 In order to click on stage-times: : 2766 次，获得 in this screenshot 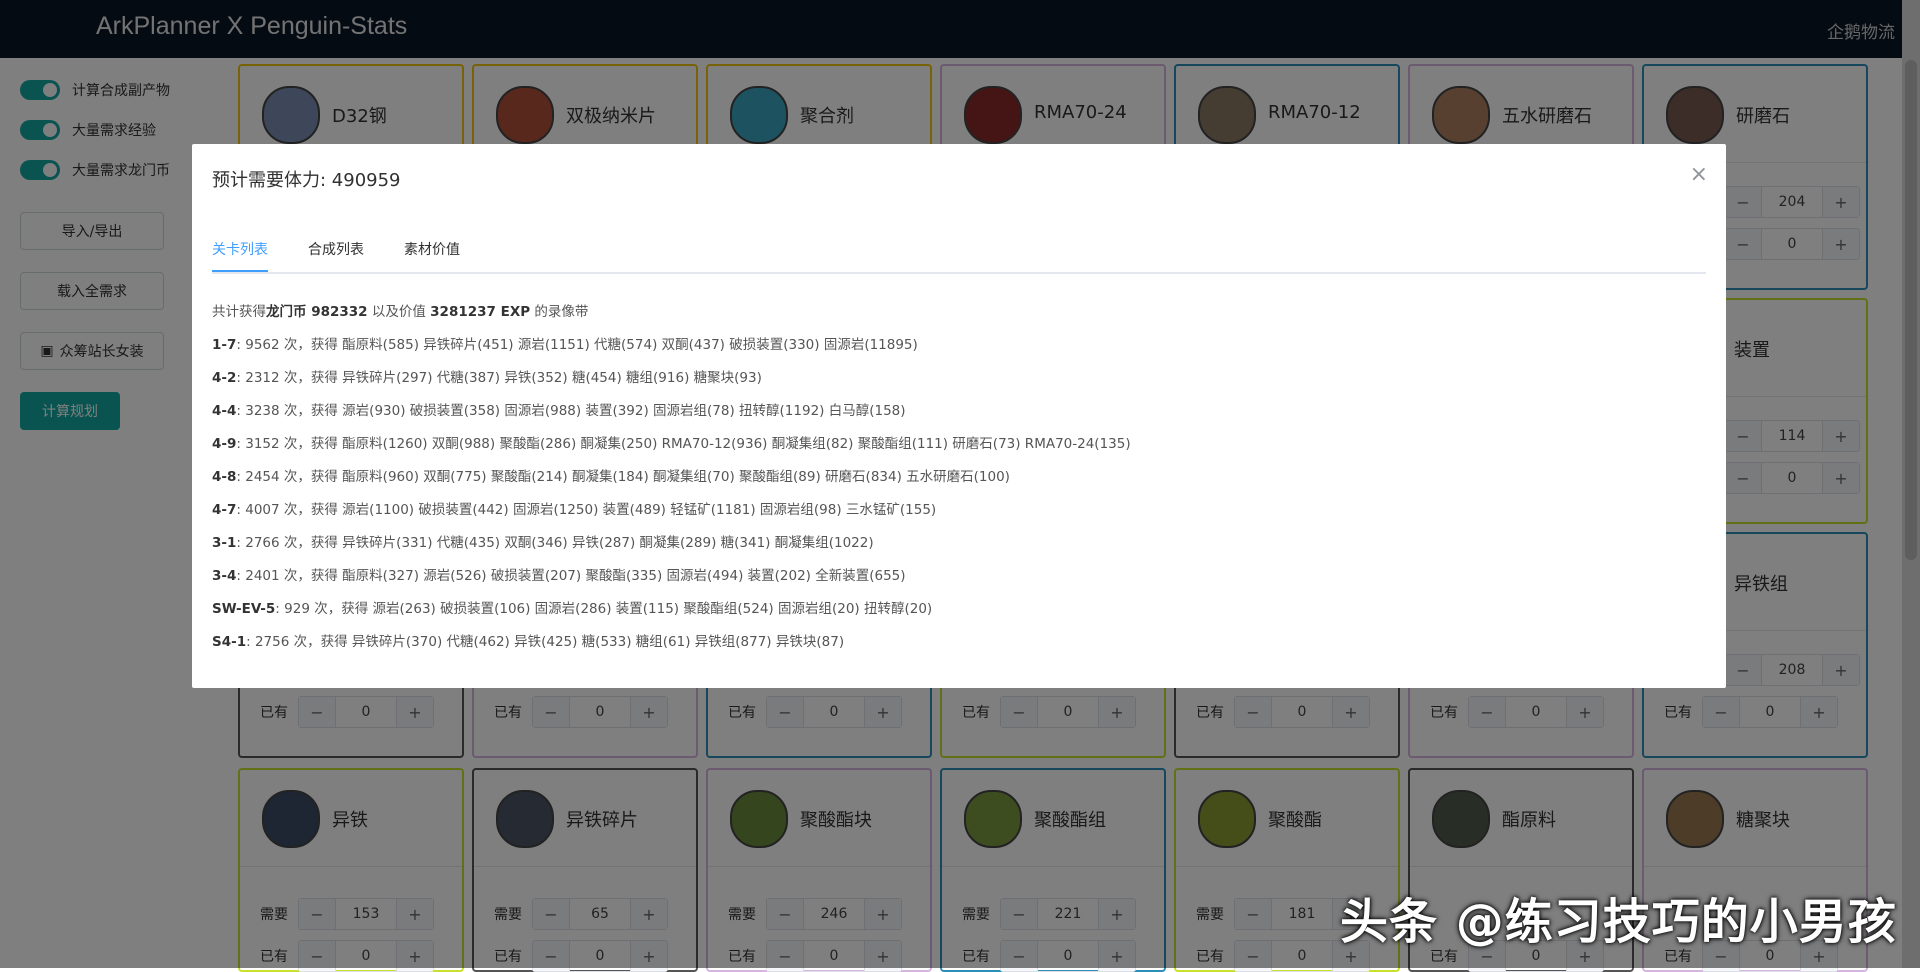, I will do `click(289, 543)`.